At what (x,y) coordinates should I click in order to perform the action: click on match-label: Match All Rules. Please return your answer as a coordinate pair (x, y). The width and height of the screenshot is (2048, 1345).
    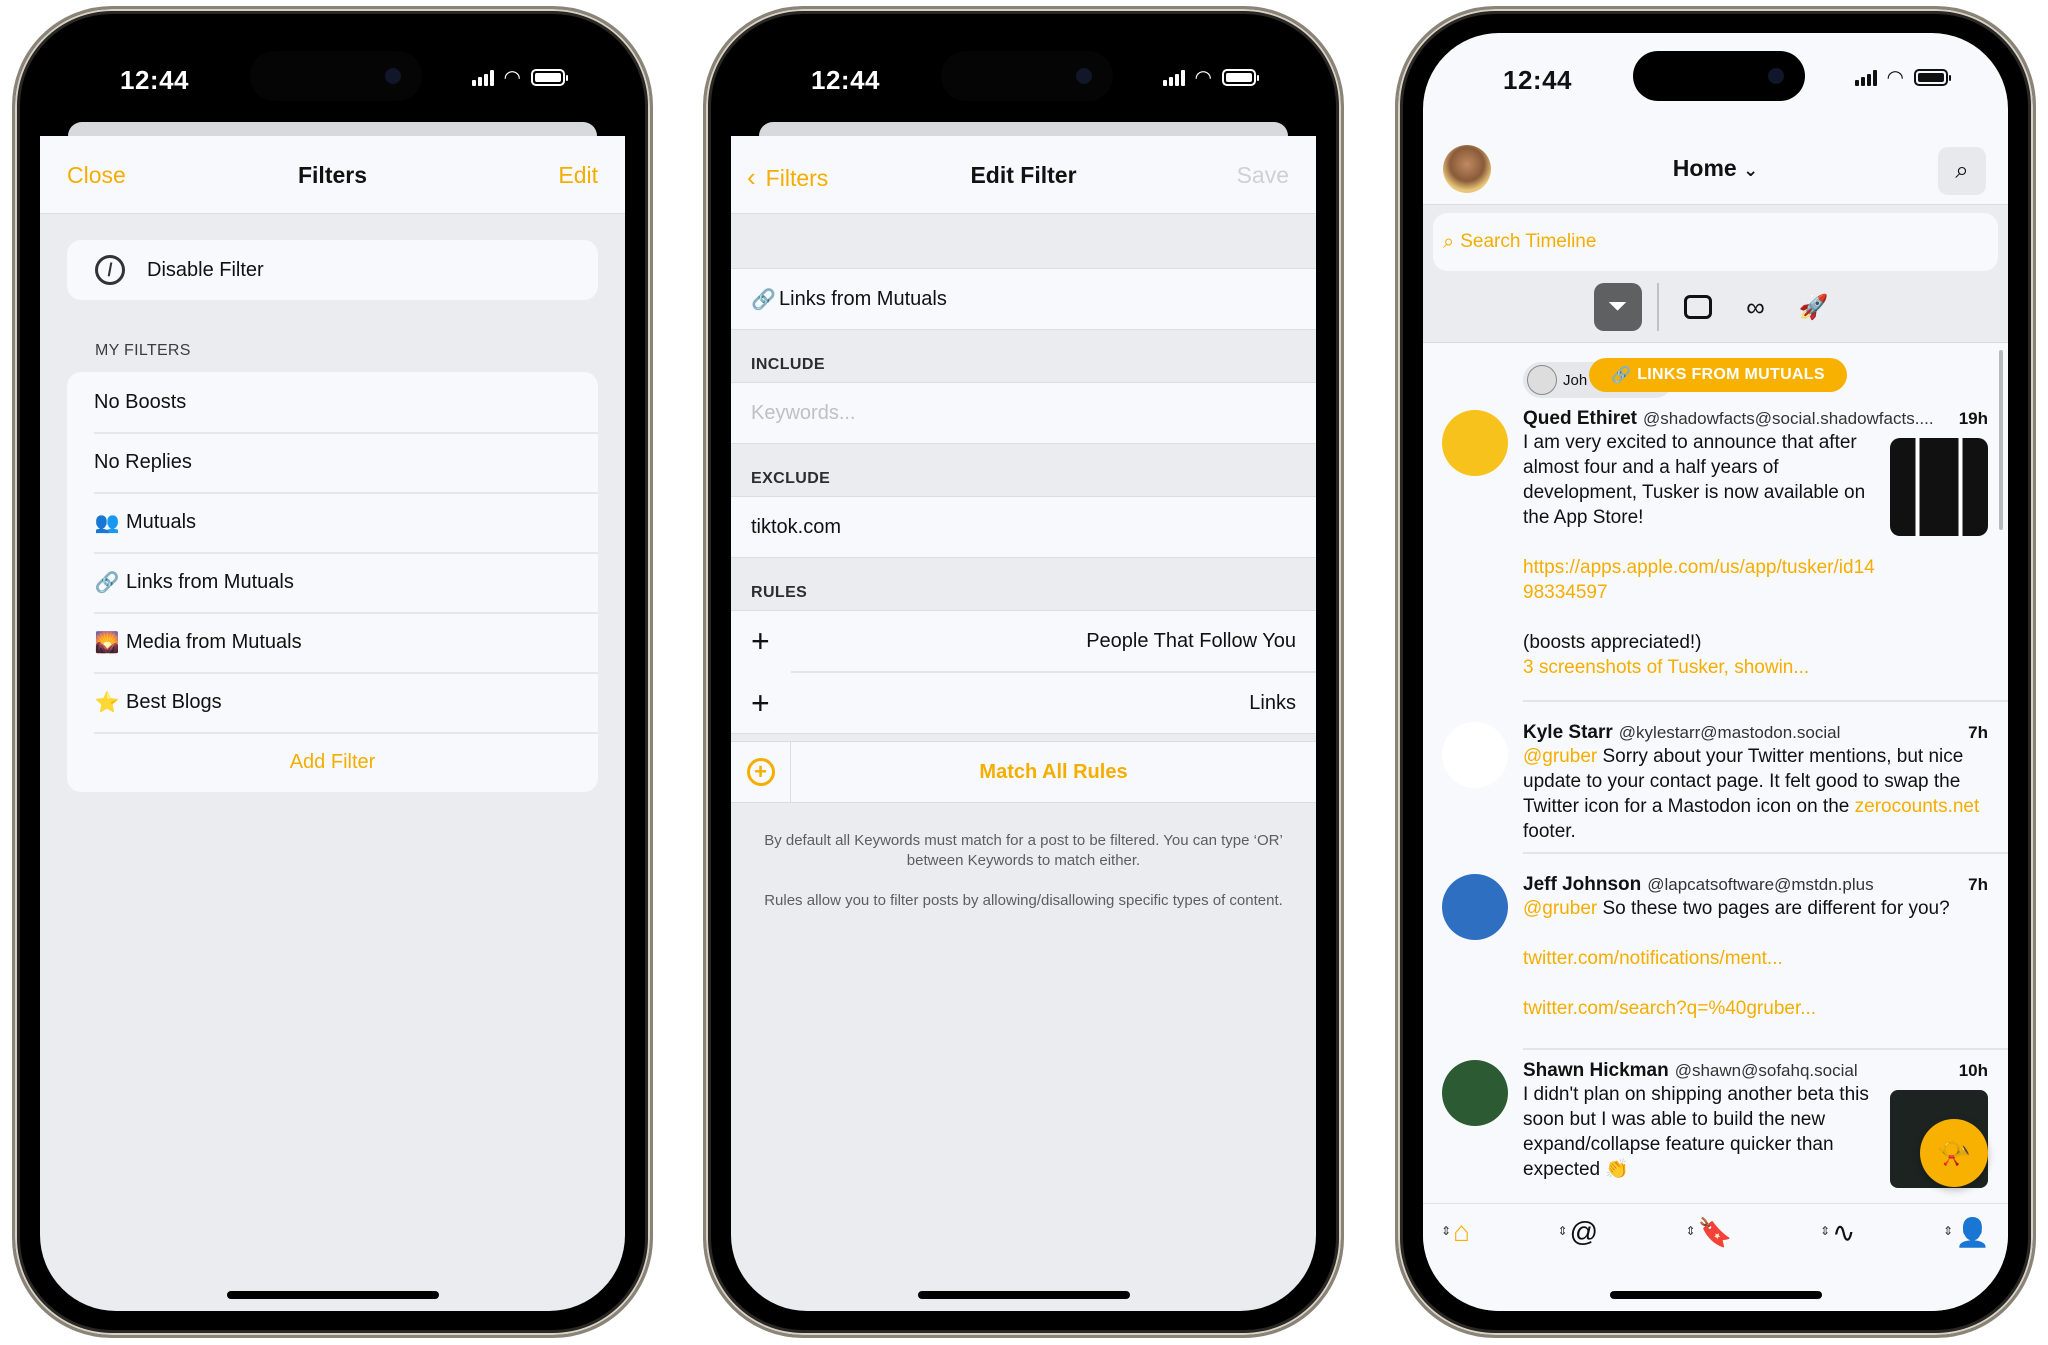
    Looking at the image, I should click on (1053, 771).